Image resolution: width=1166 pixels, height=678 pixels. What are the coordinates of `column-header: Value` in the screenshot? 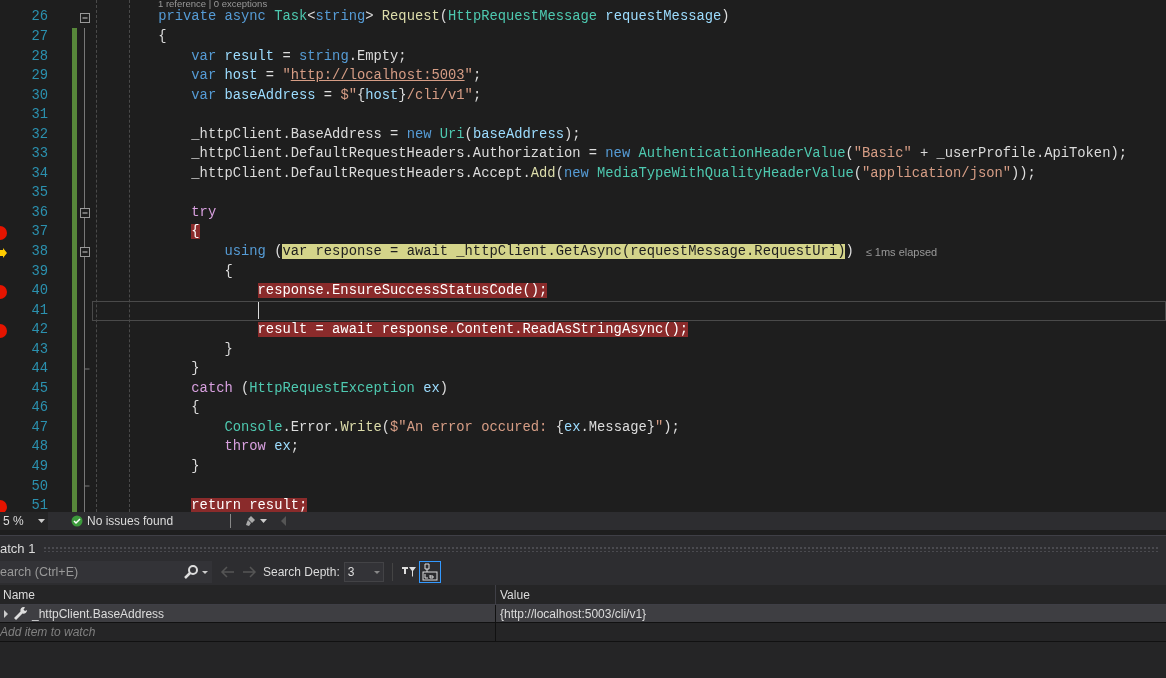 It's located at (515, 594).